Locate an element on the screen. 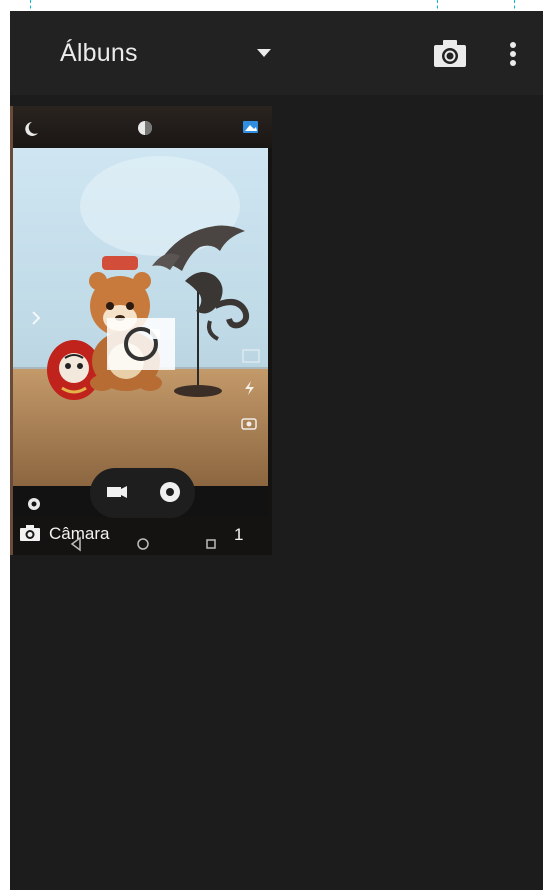  more-vertical-icon is located at coordinates (513, 54).